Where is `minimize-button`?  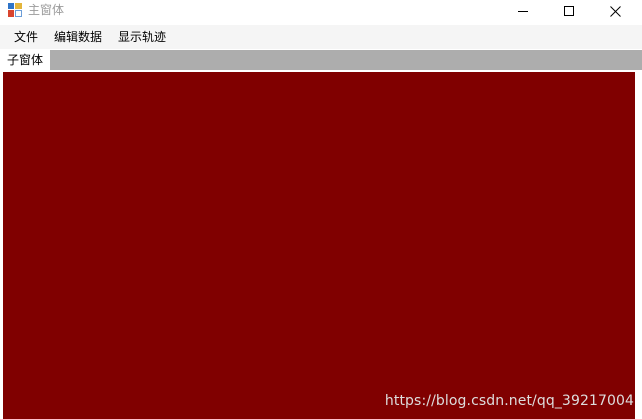 minimize-button is located at coordinates (523, 11).